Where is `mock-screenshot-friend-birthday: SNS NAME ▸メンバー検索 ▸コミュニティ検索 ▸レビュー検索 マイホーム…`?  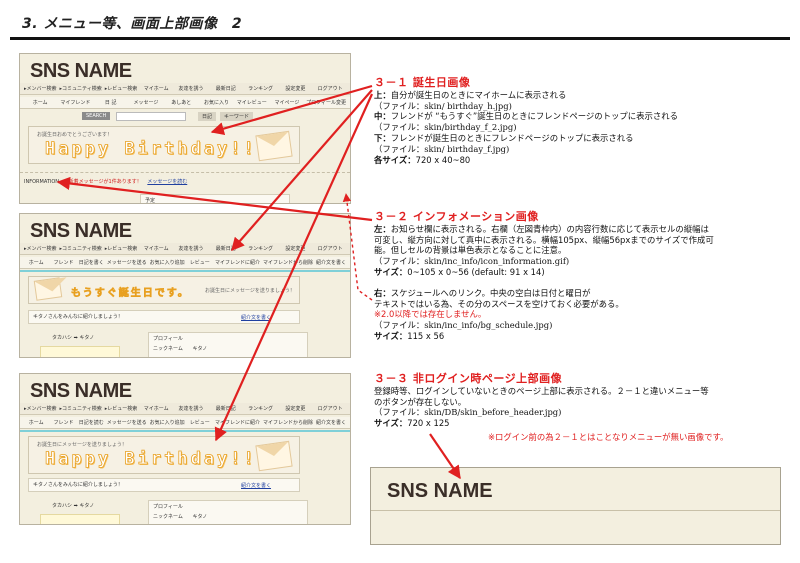
mock-screenshot-friend-birthday: SNS NAME ▸メンバー検索 ▸コミュニティ検索 ▸レビュー検索 マイホーム… is located at coordinates (185, 449).